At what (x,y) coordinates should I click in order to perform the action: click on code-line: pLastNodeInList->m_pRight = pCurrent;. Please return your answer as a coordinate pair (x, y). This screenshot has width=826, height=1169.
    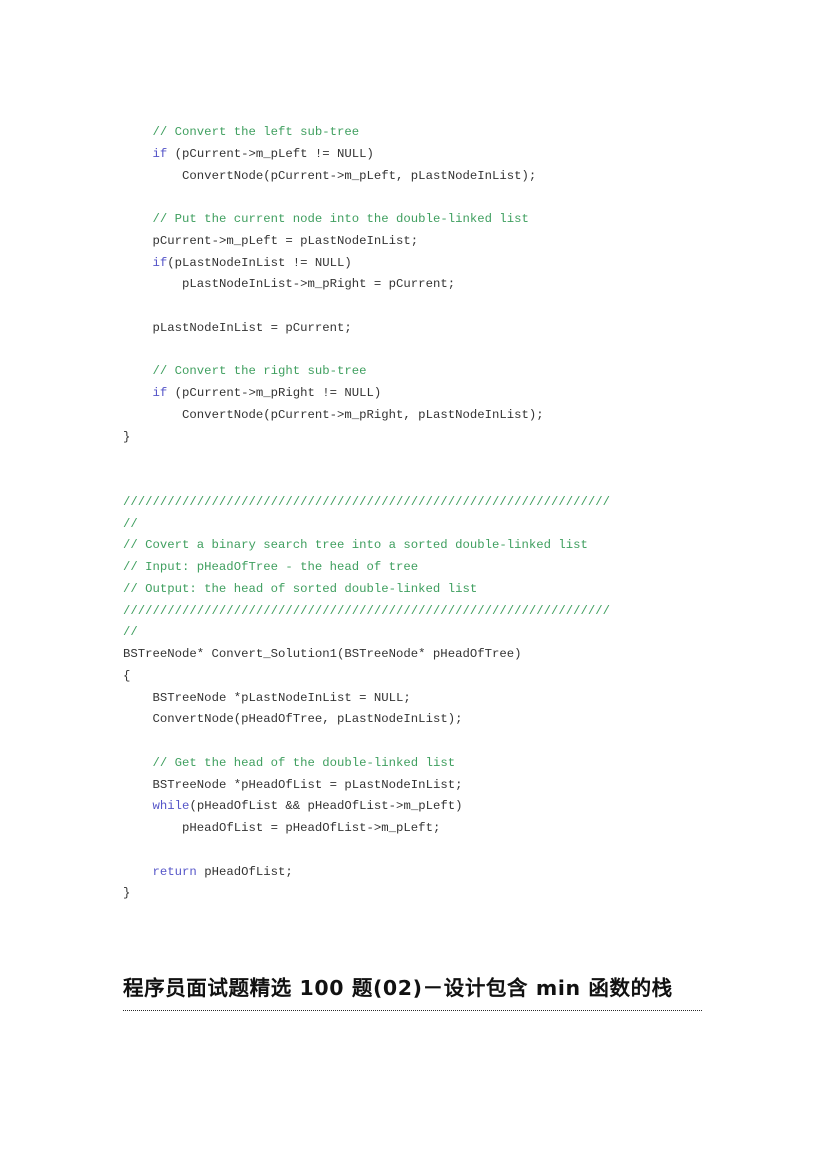
    Looking at the image, I should click on (433, 285).